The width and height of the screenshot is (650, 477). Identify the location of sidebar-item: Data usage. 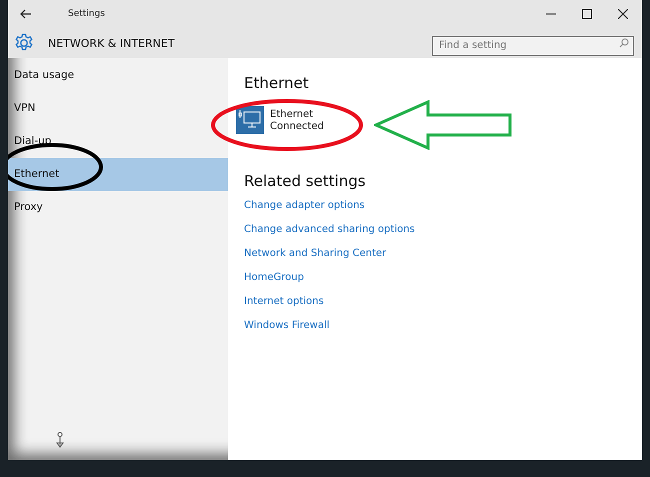
(118, 80).